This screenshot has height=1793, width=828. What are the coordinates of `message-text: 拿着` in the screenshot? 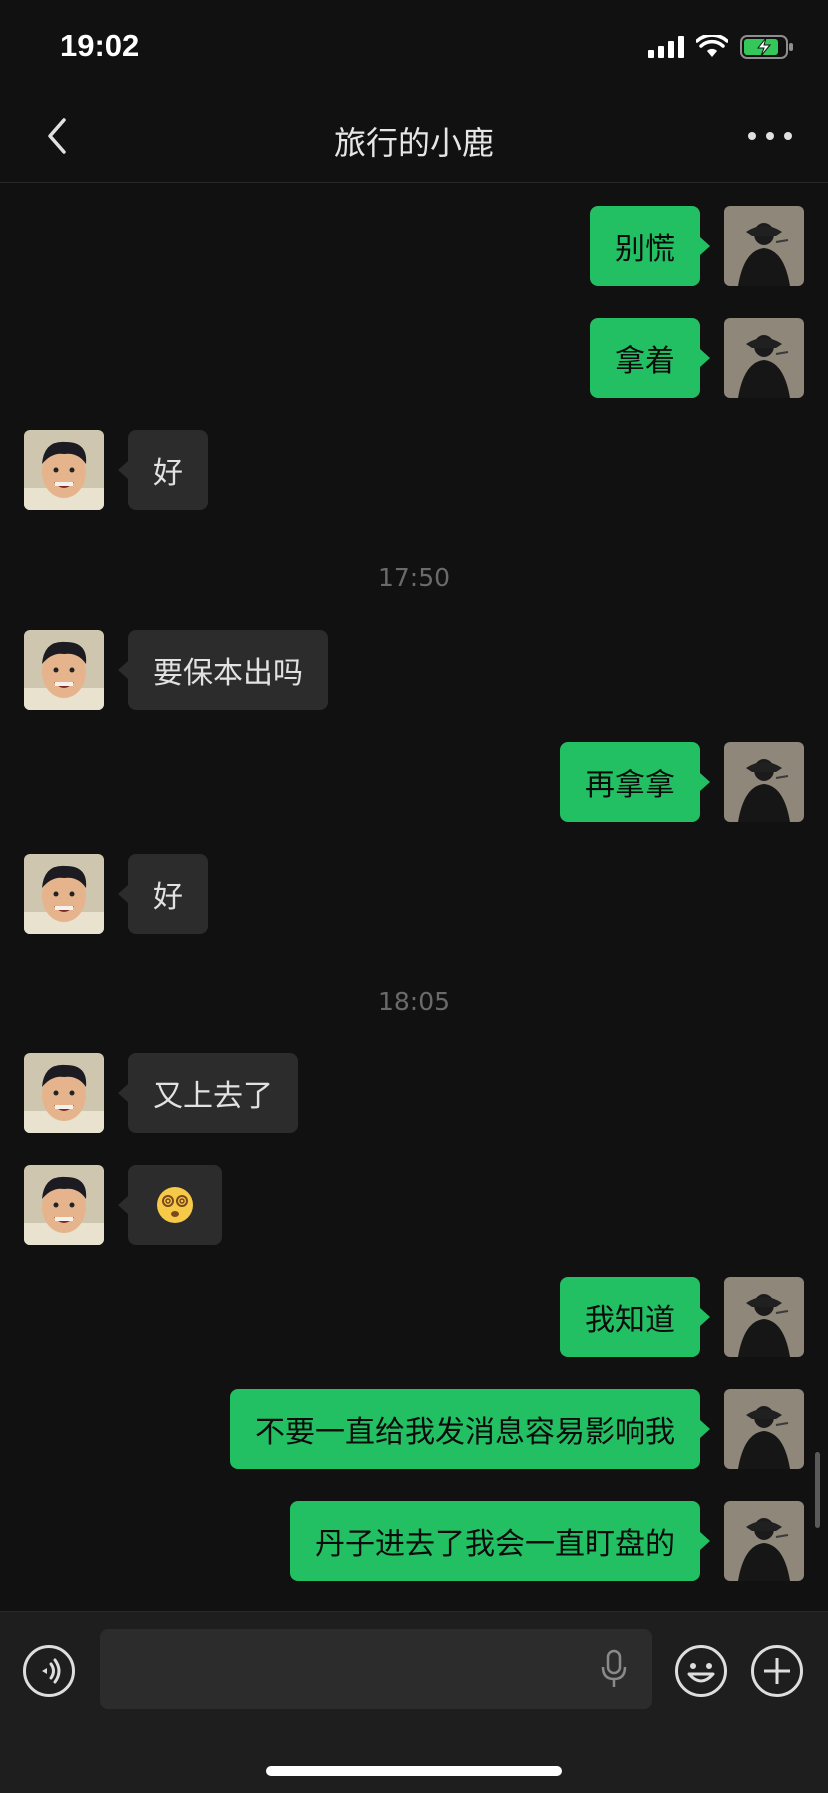 It's located at (645, 361).